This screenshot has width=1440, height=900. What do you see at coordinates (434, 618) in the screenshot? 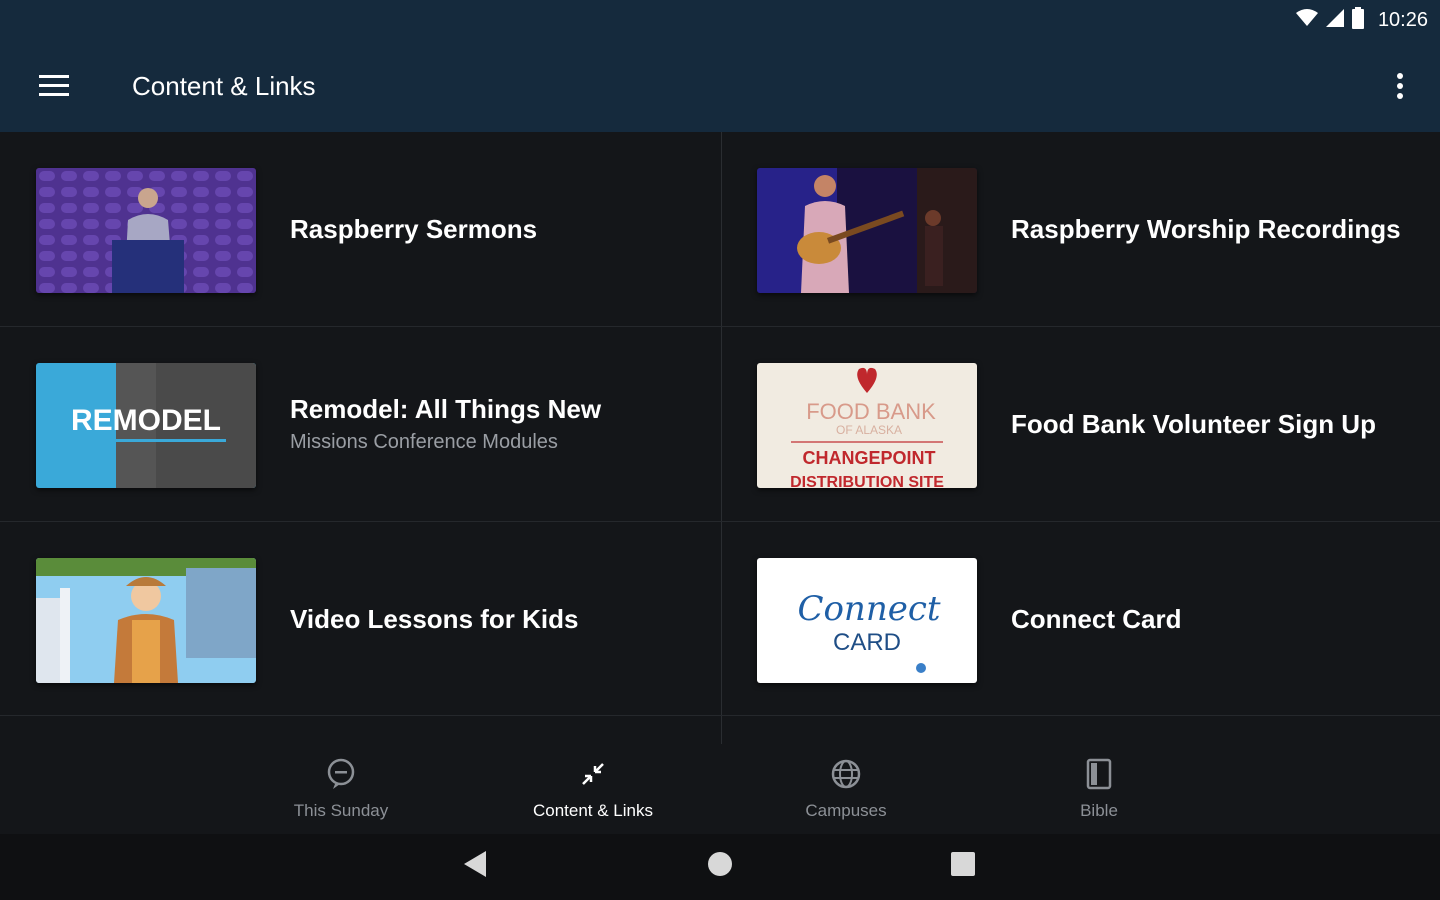
I see `item-title: Video Lessons for Kids` at bounding box center [434, 618].